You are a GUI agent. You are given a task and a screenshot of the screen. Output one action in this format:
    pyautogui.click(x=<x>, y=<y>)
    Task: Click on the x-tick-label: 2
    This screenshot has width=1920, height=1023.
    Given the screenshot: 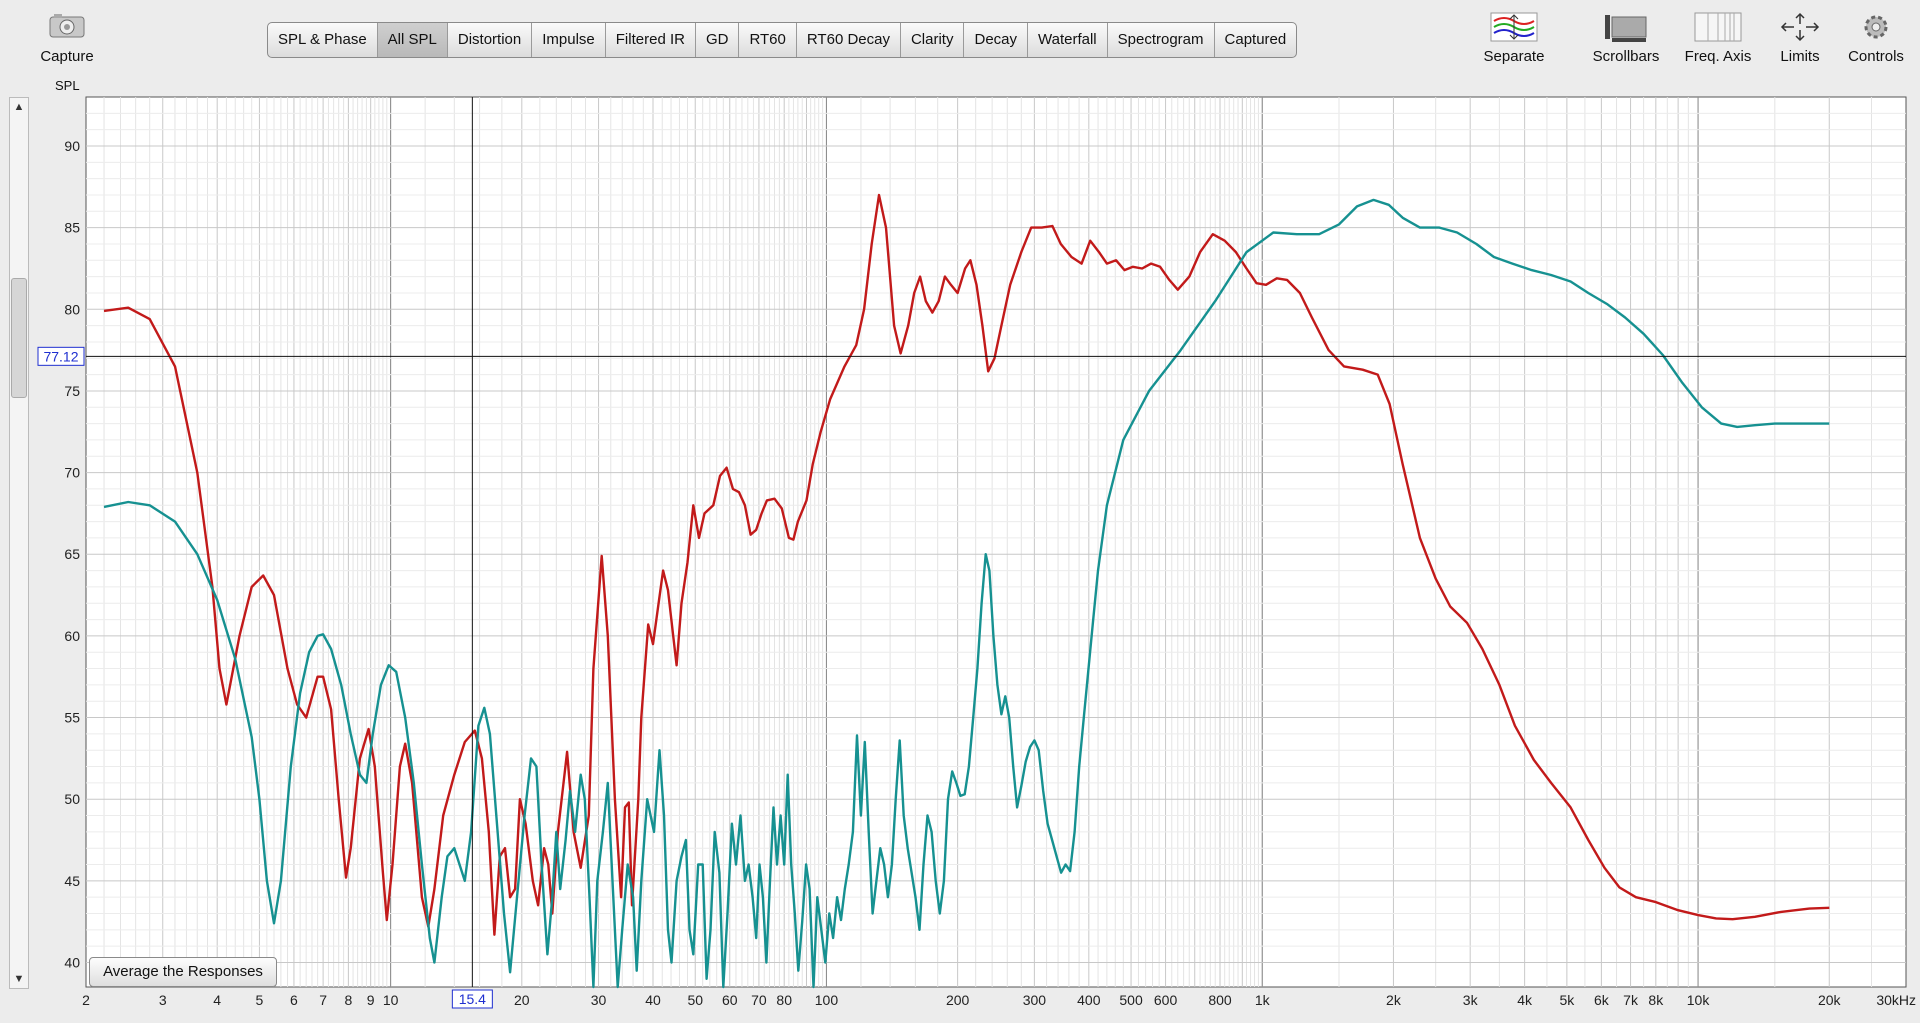 What is the action you would take?
    pyautogui.click(x=86, y=1000)
    